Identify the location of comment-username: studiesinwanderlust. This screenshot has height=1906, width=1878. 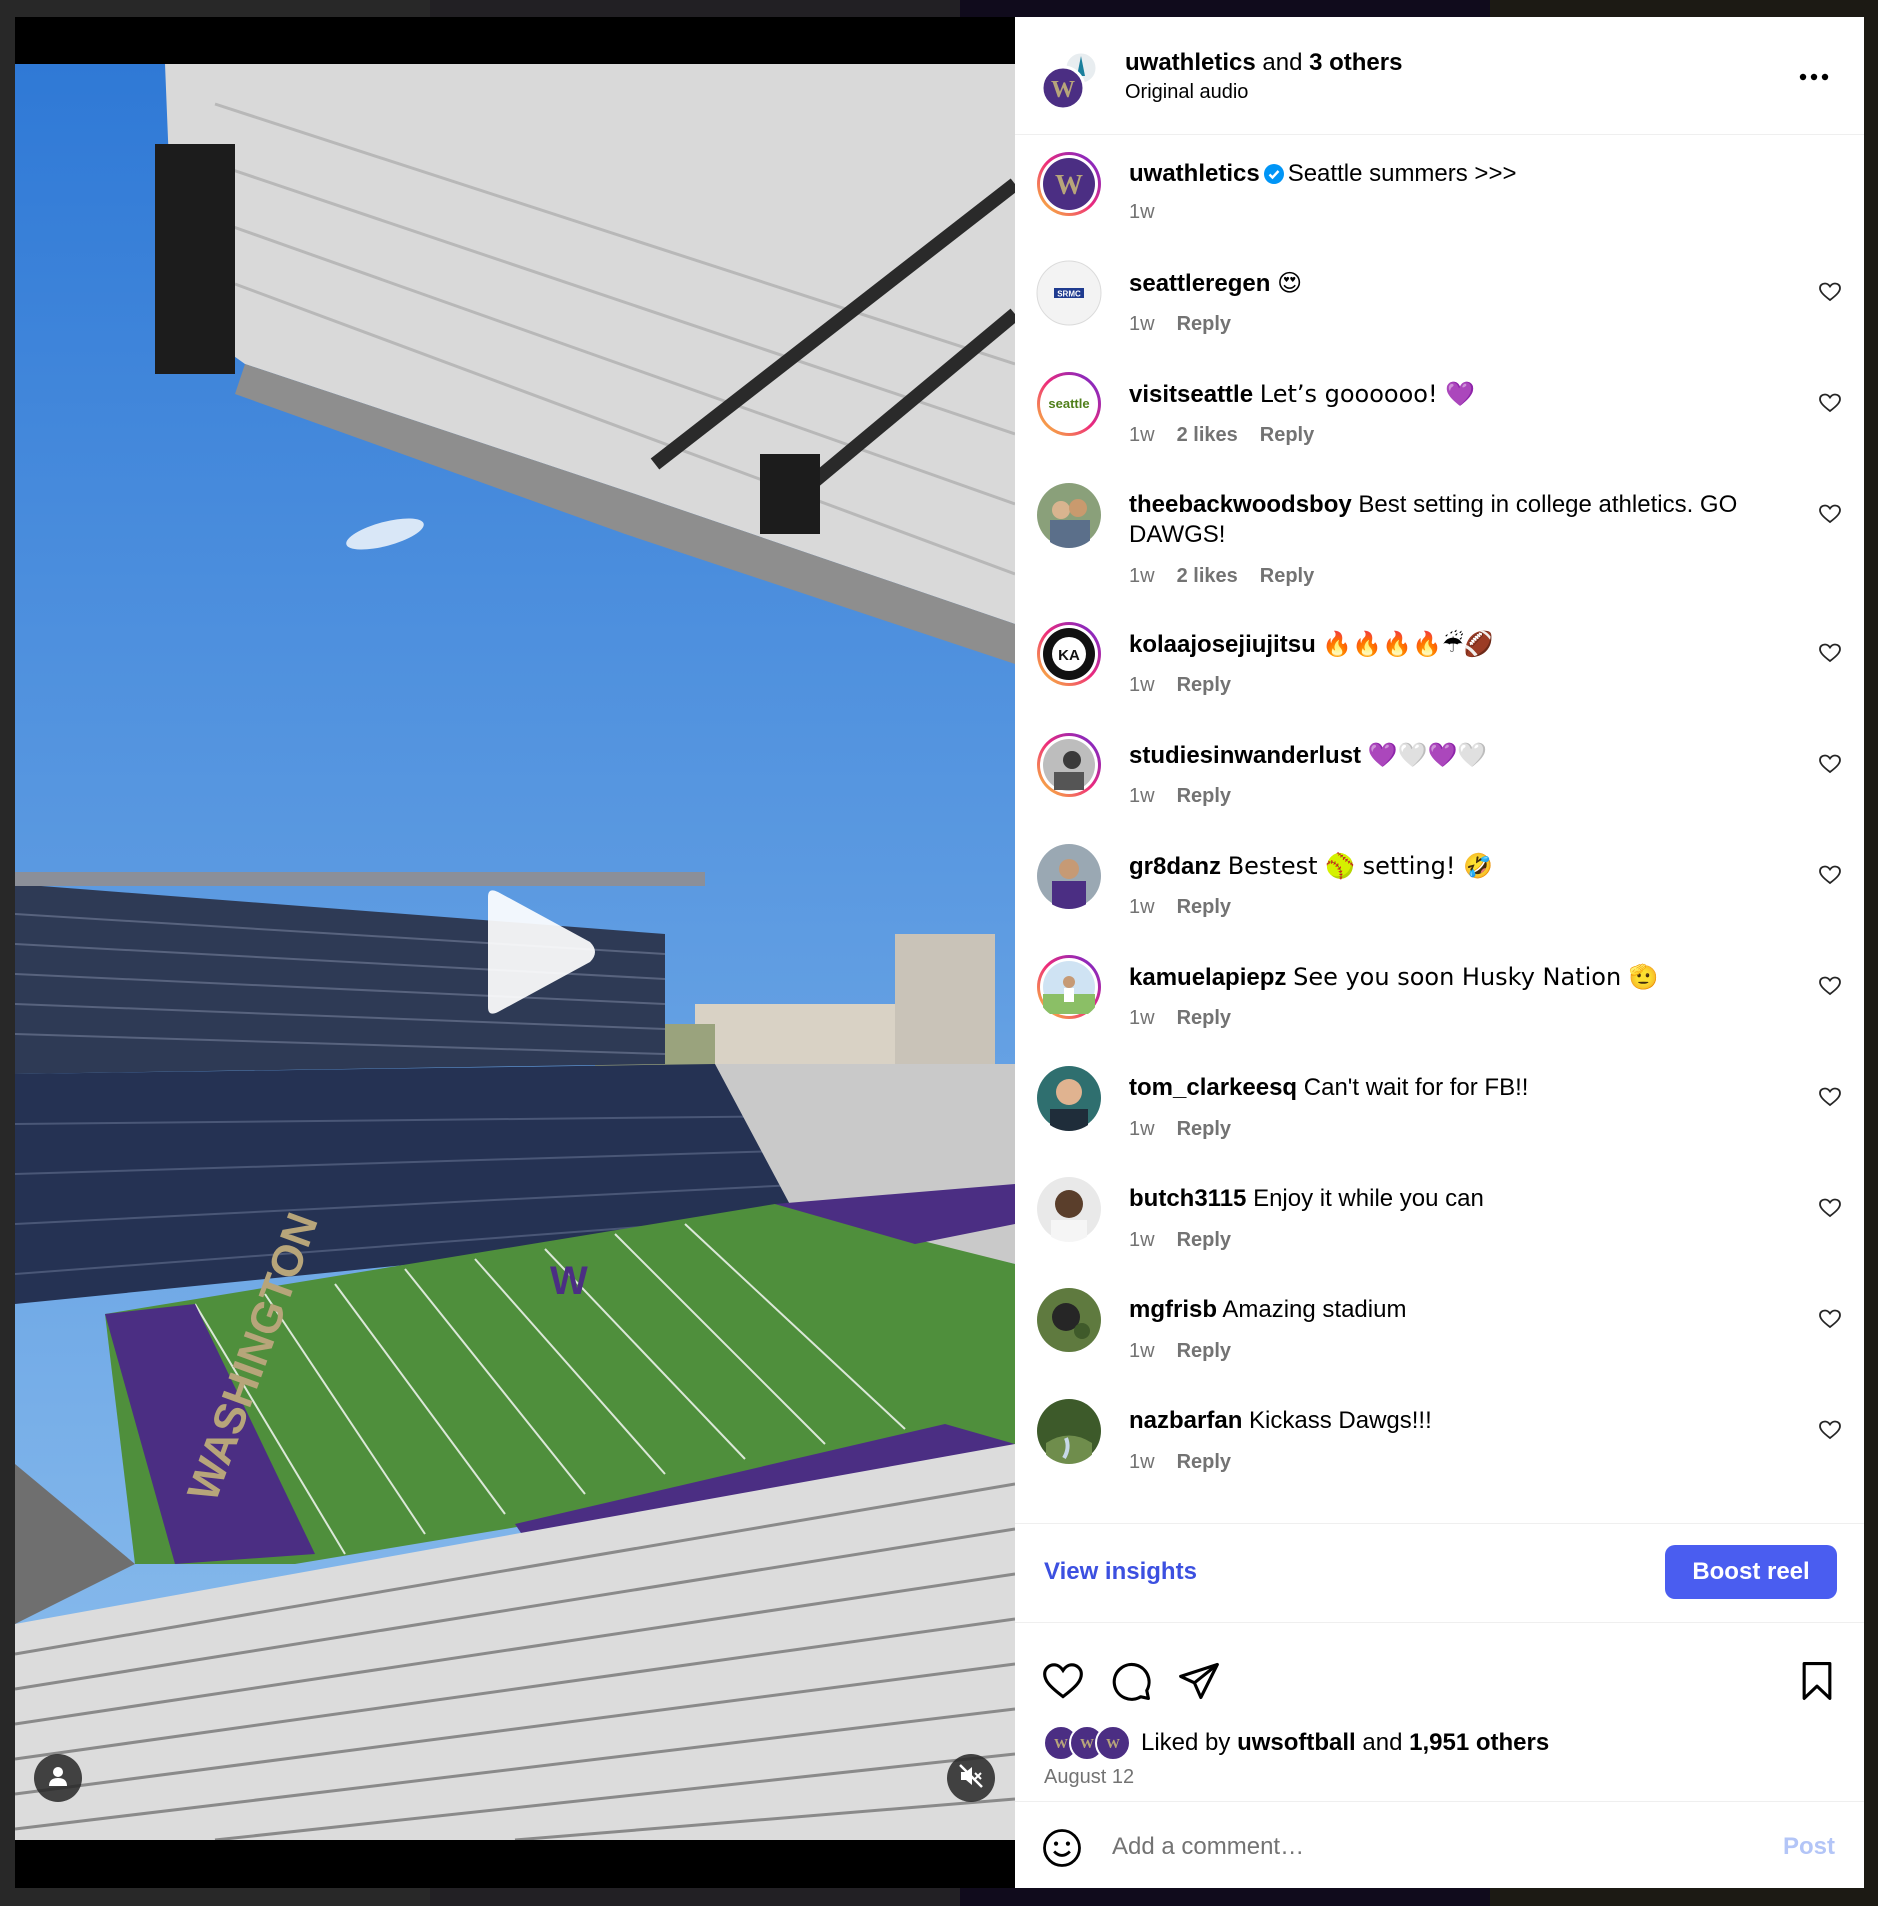
(1245, 755).